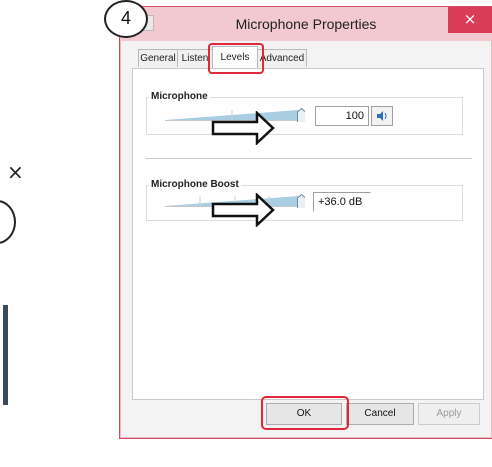  Describe the element at coordinates (305, 413) in the screenshot. I see `ok-button-highlight` at that location.